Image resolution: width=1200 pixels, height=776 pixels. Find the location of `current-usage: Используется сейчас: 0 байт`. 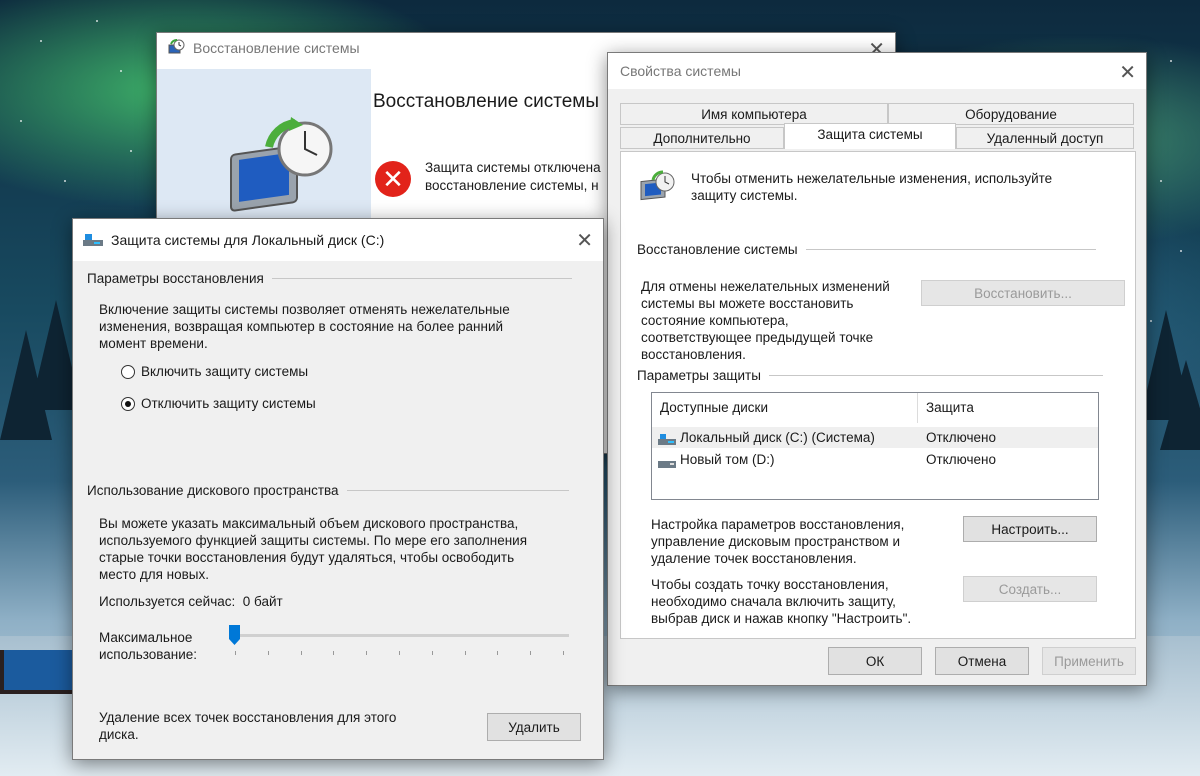

current-usage: Используется сейчас: 0 байт is located at coordinates (191, 601).